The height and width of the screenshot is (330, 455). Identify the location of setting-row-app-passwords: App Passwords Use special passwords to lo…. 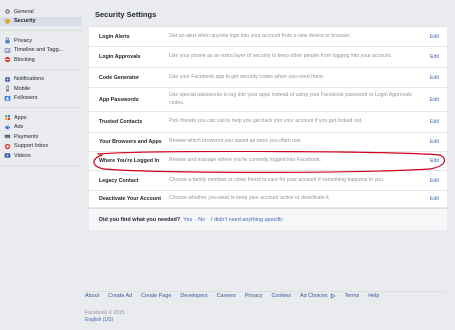
(268, 100).